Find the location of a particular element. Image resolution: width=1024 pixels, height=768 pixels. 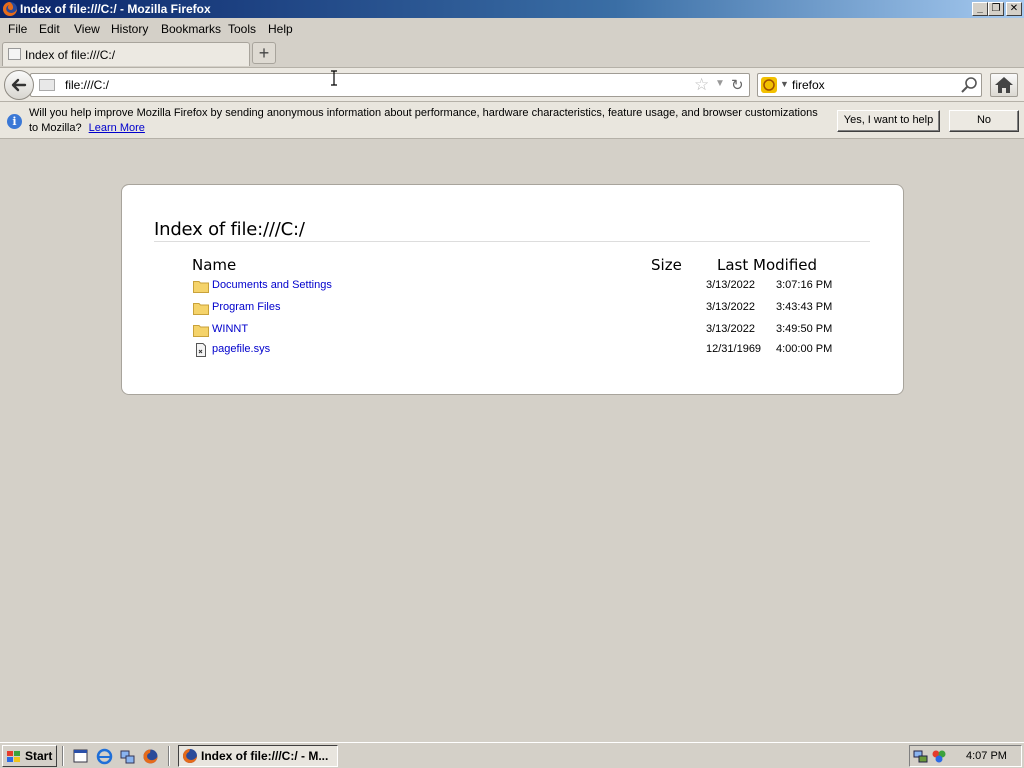

info-icon: i is located at coordinates (14, 121).